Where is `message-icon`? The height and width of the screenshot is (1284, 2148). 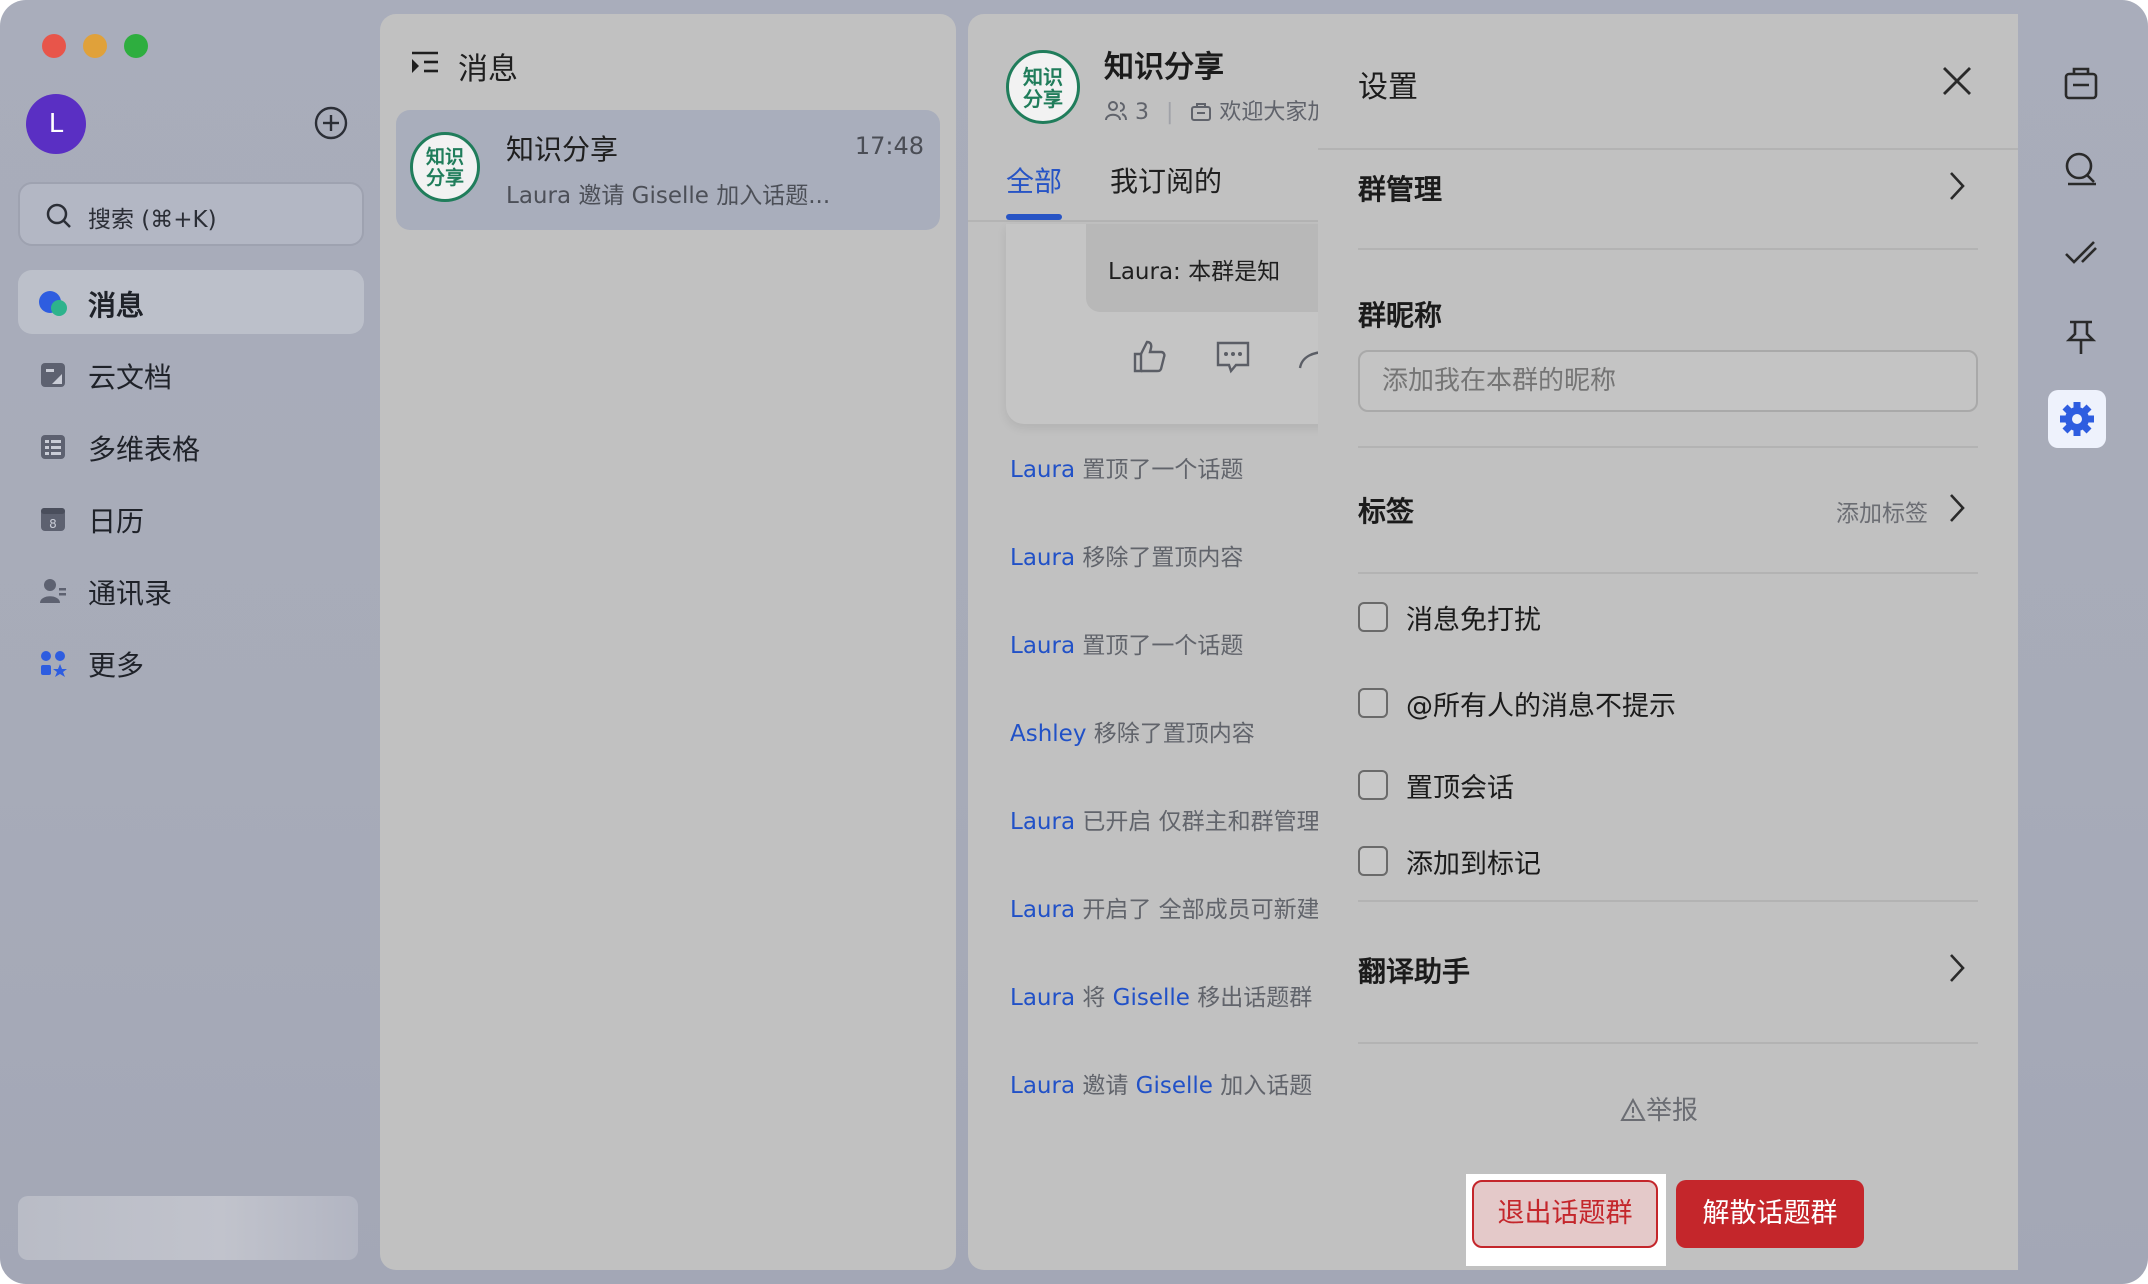 message-icon is located at coordinates (53, 303).